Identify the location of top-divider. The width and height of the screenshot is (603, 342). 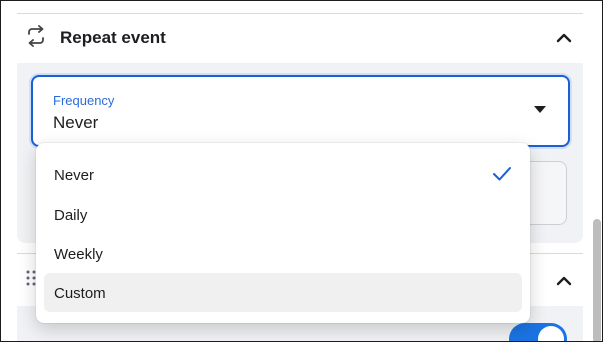
(300, 13).